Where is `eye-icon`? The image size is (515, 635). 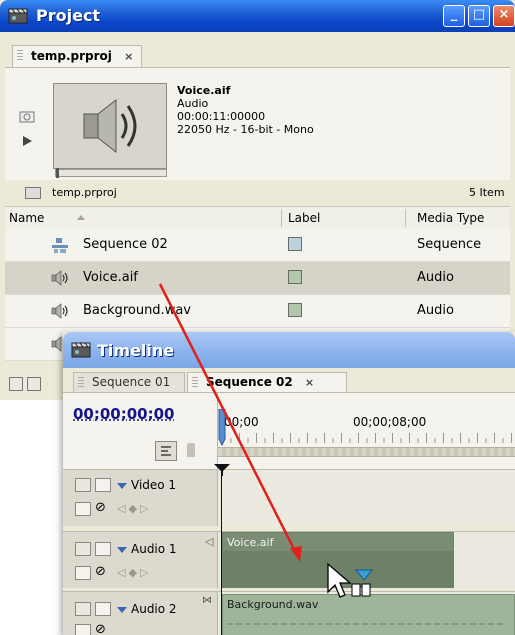 eye-icon is located at coordinates (83, 485).